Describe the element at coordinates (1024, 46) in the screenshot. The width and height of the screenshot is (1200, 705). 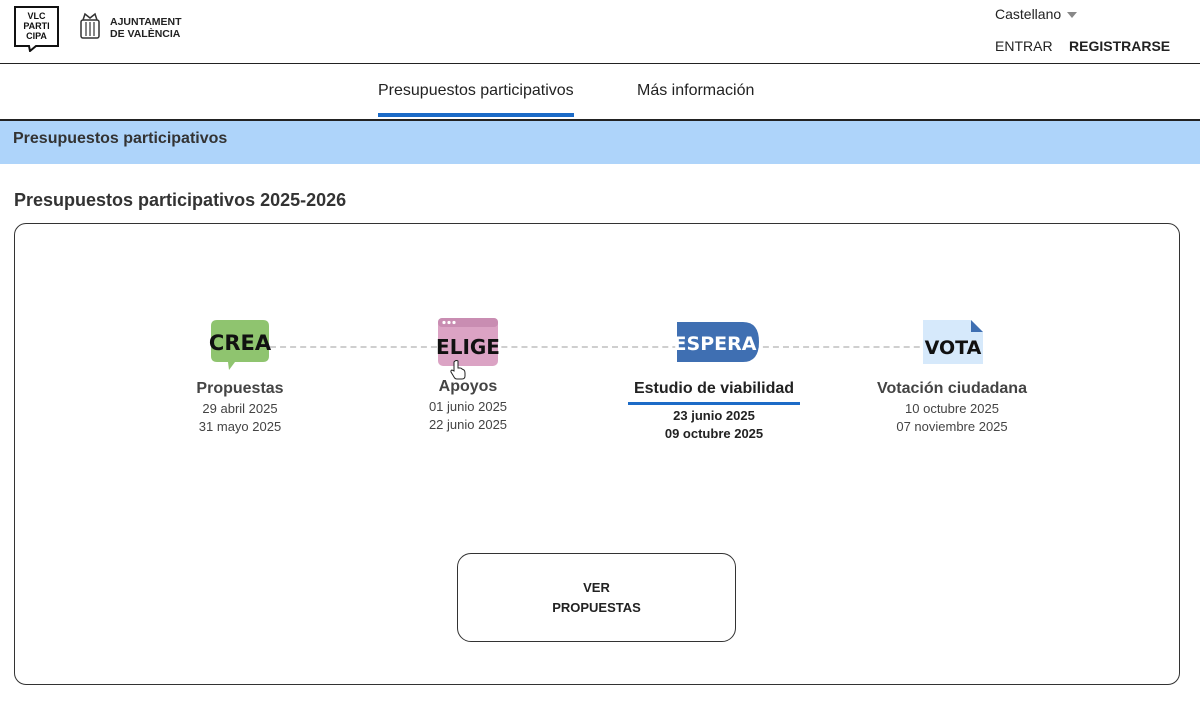
I see `login-link: ENTRAR` at that location.